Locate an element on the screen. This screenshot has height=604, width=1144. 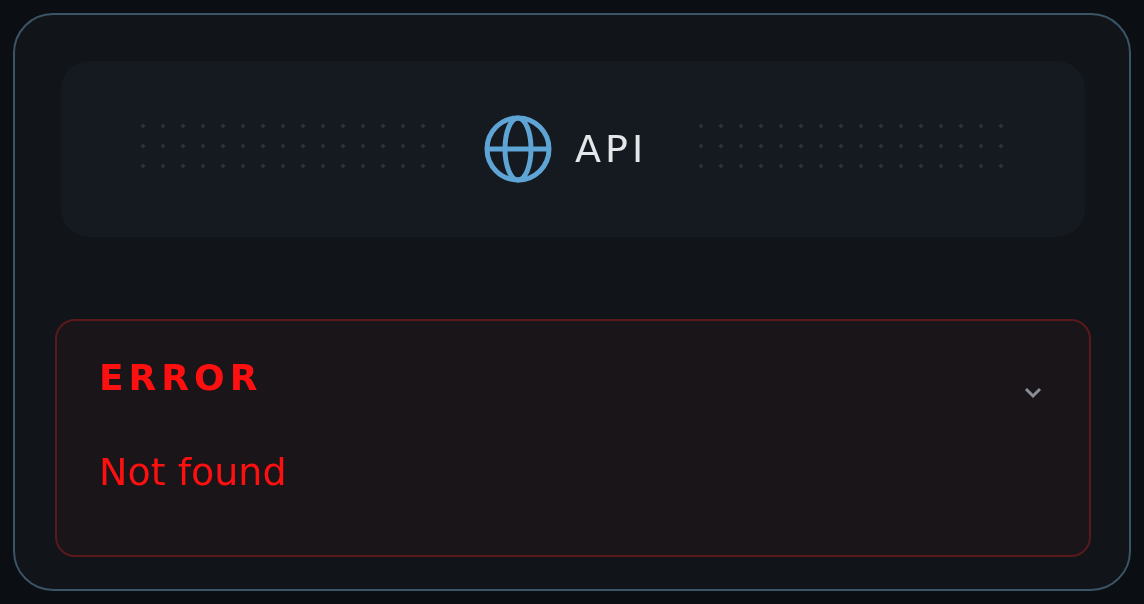
globe-icon is located at coordinates (518, 149).